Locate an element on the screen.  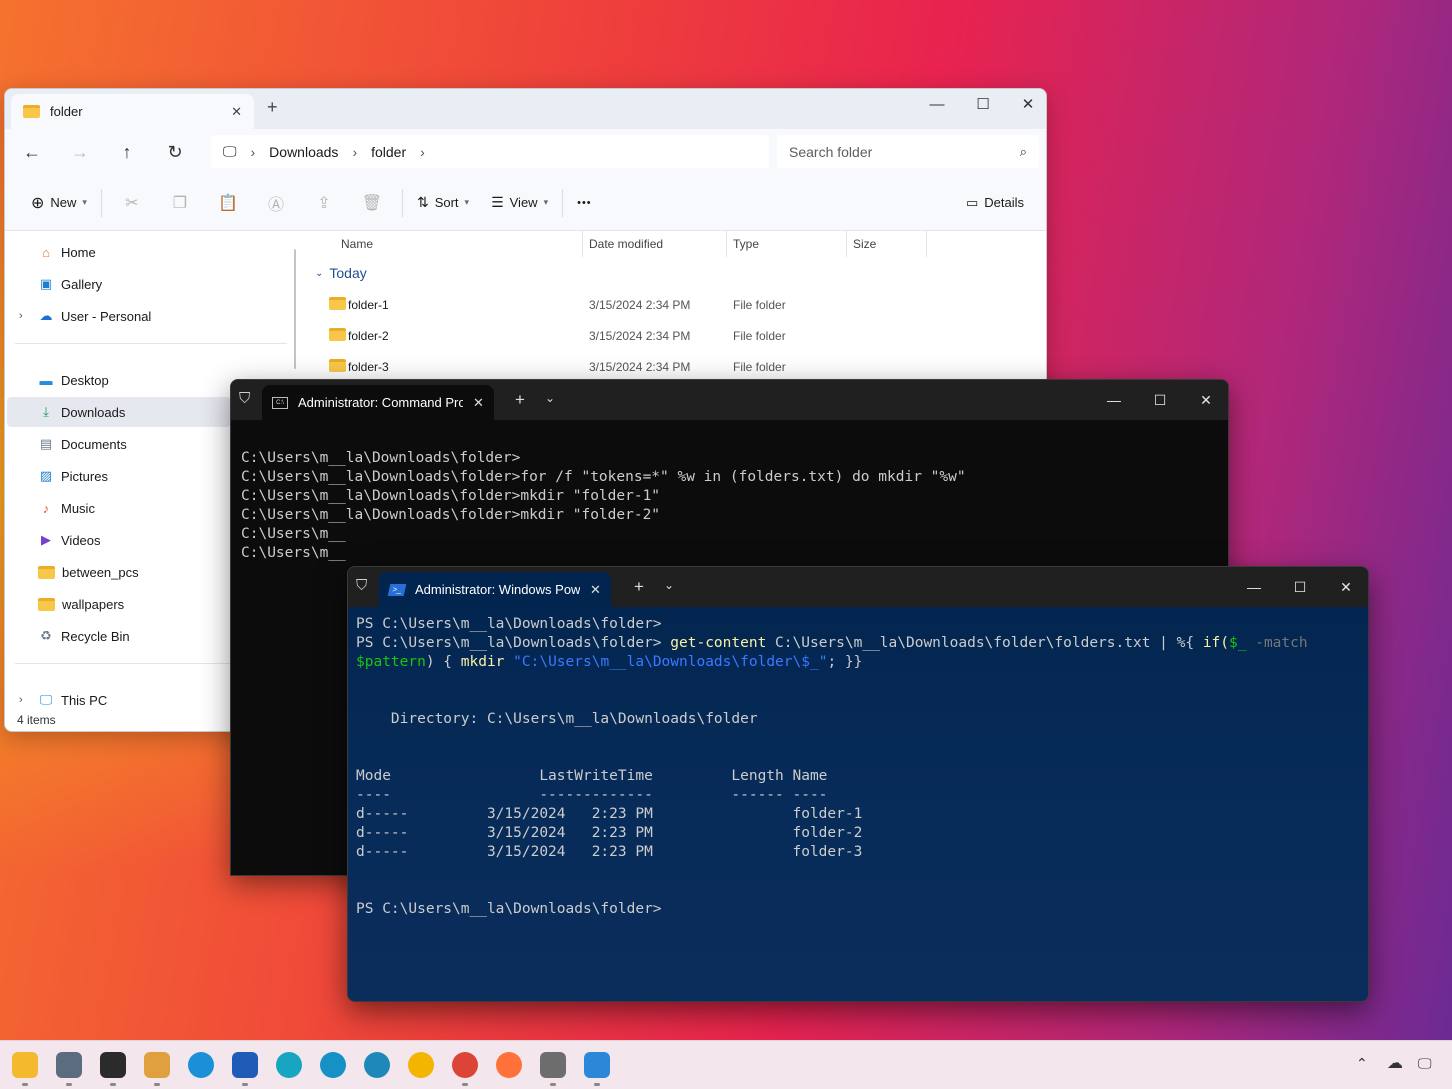
gallery-icon: ▣ is located at coordinates (46, 283).